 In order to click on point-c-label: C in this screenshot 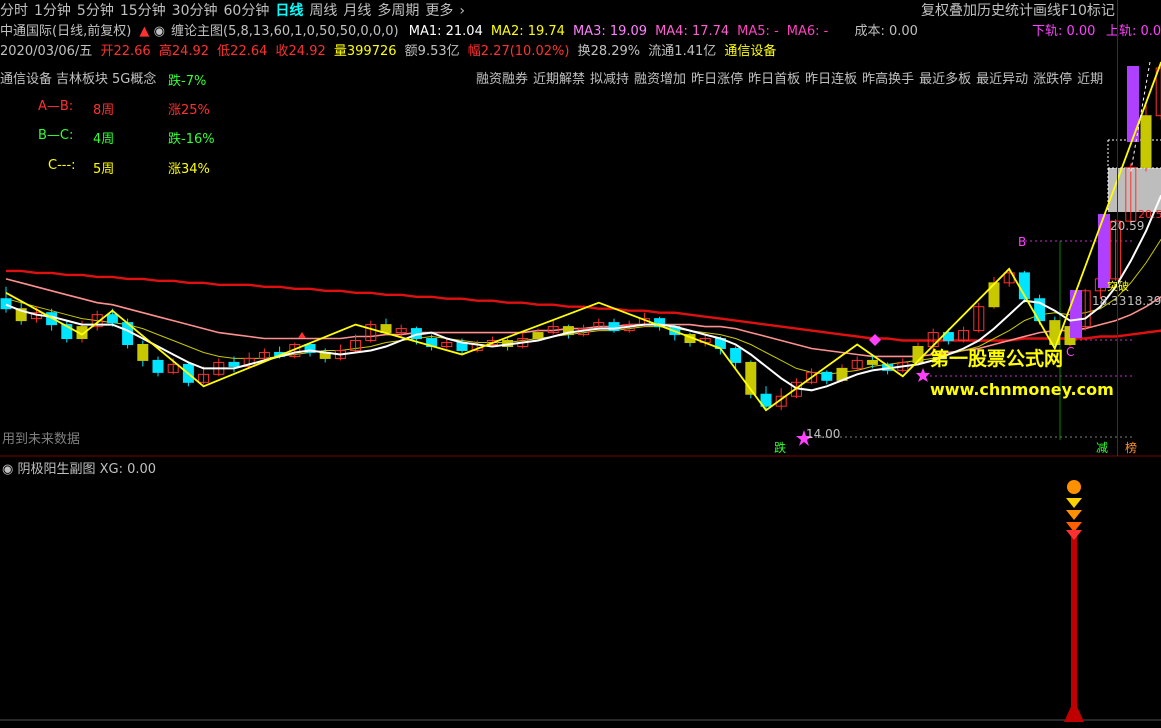, I will do `click(1070, 352)`.